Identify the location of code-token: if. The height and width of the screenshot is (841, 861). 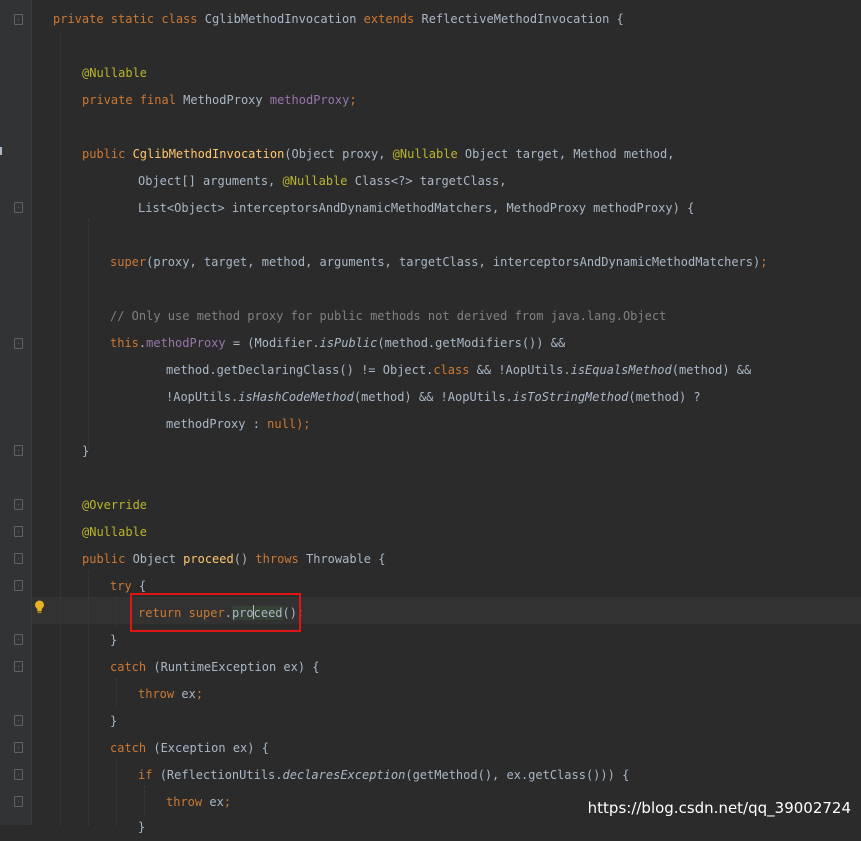
(149, 775).